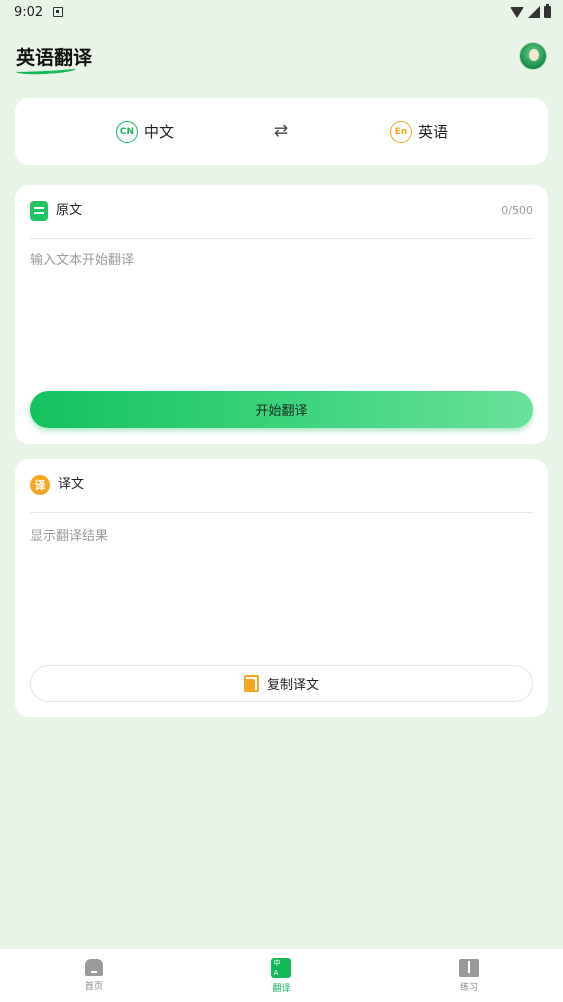 Image resolution: width=563 pixels, height=1002 pixels. What do you see at coordinates (433, 132) in the screenshot?
I see `target-language-label: 英语` at bounding box center [433, 132].